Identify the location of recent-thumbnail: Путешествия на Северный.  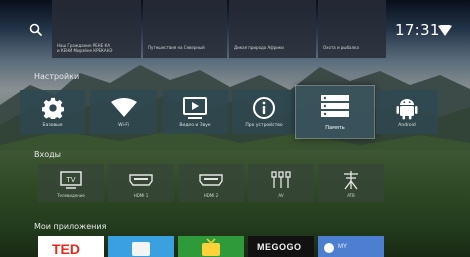
(185, 29).